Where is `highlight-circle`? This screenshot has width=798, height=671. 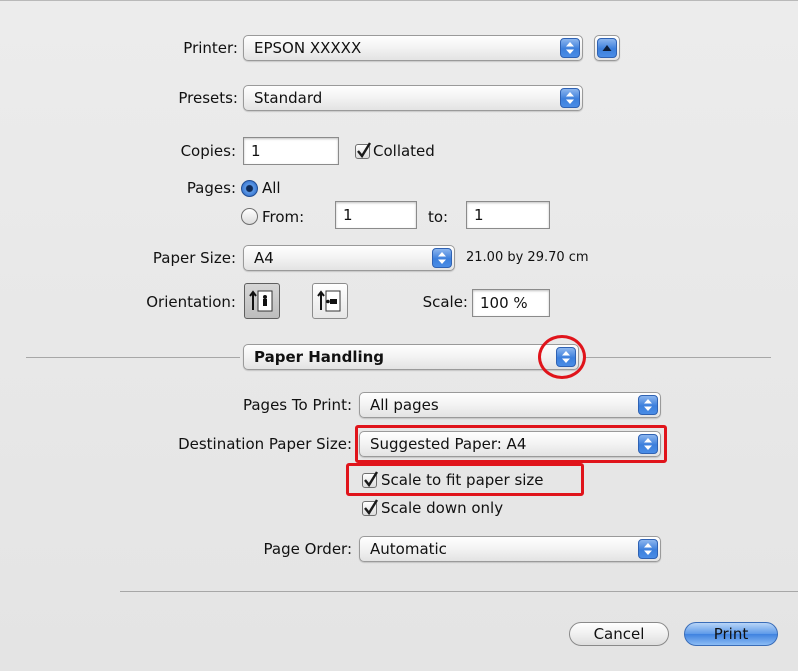
highlight-circle is located at coordinates (562, 357).